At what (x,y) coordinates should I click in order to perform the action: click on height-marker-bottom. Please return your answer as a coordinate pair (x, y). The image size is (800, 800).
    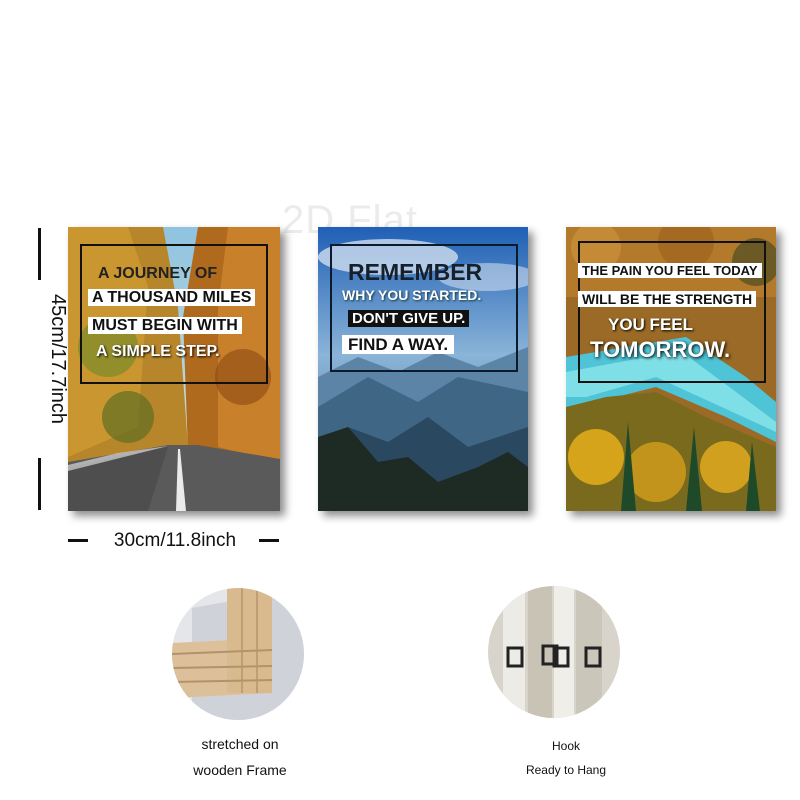
    Looking at the image, I should click on (39, 484).